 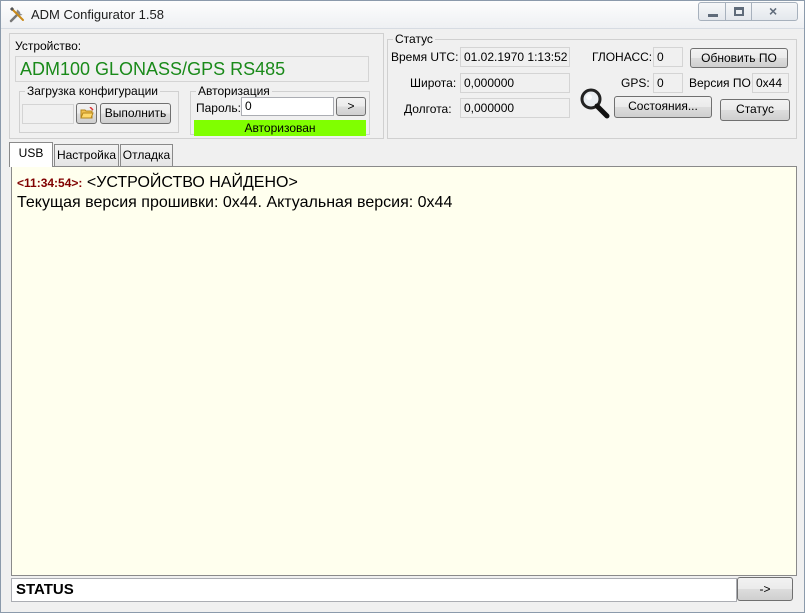 What do you see at coordinates (192, 69) in the screenshot?
I see `device-name: ADM100 GLONASS/GPS RS485` at bounding box center [192, 69].